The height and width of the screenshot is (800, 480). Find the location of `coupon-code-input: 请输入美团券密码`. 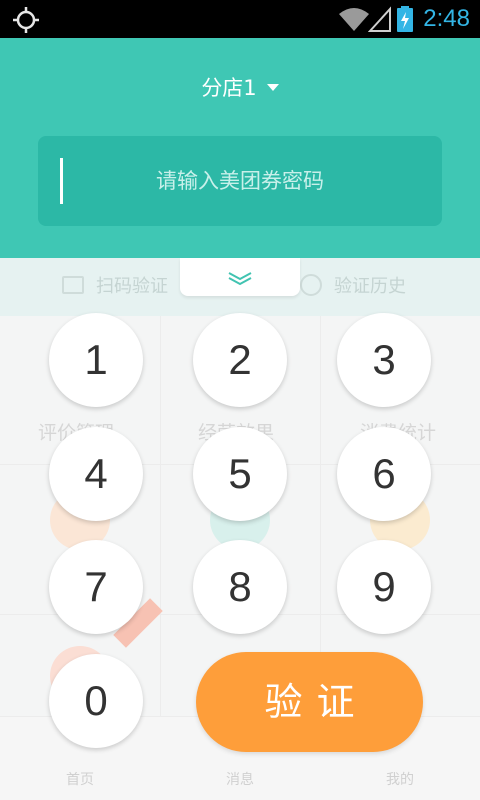

coupon-code-input: 请输入美团券密码 is located at coordinates (240, 181).